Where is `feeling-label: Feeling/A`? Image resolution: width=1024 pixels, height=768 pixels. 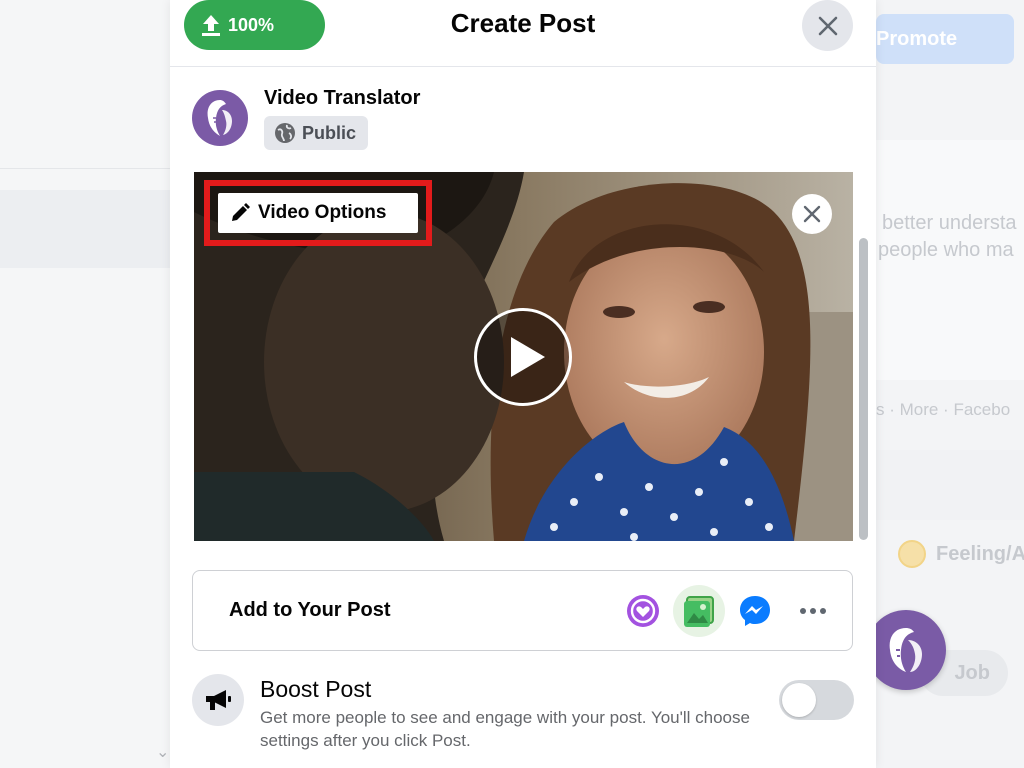 feeling-label: Feeling/A is located at coordinates (980, 553).